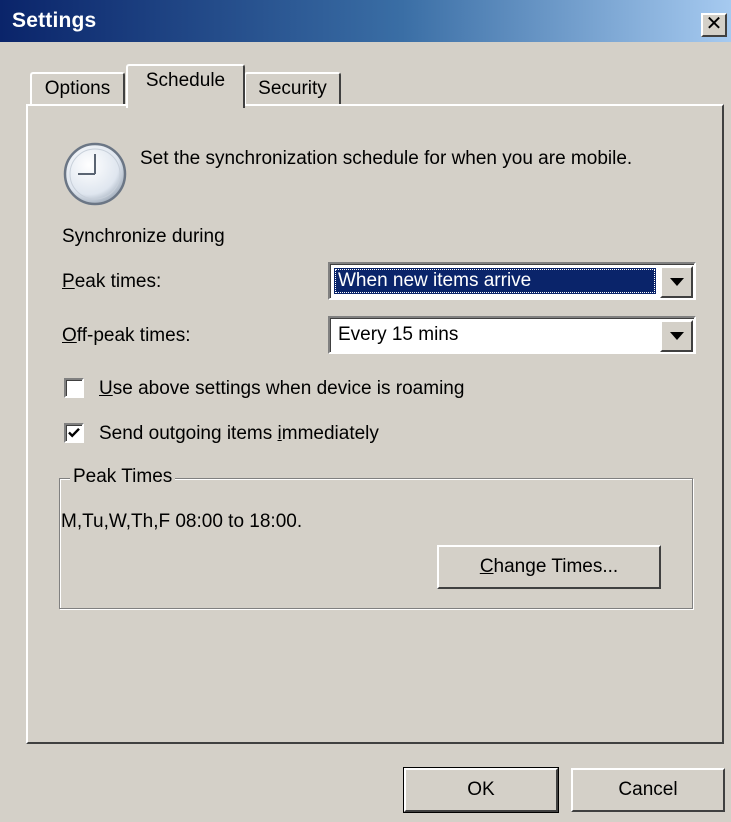 Image resolution: width=731 pixels, height=822 pixels. Describe the element at coordinates (143, 236) in the screenshot. I see `synchronize-during-label: Synchronize during` at that location.